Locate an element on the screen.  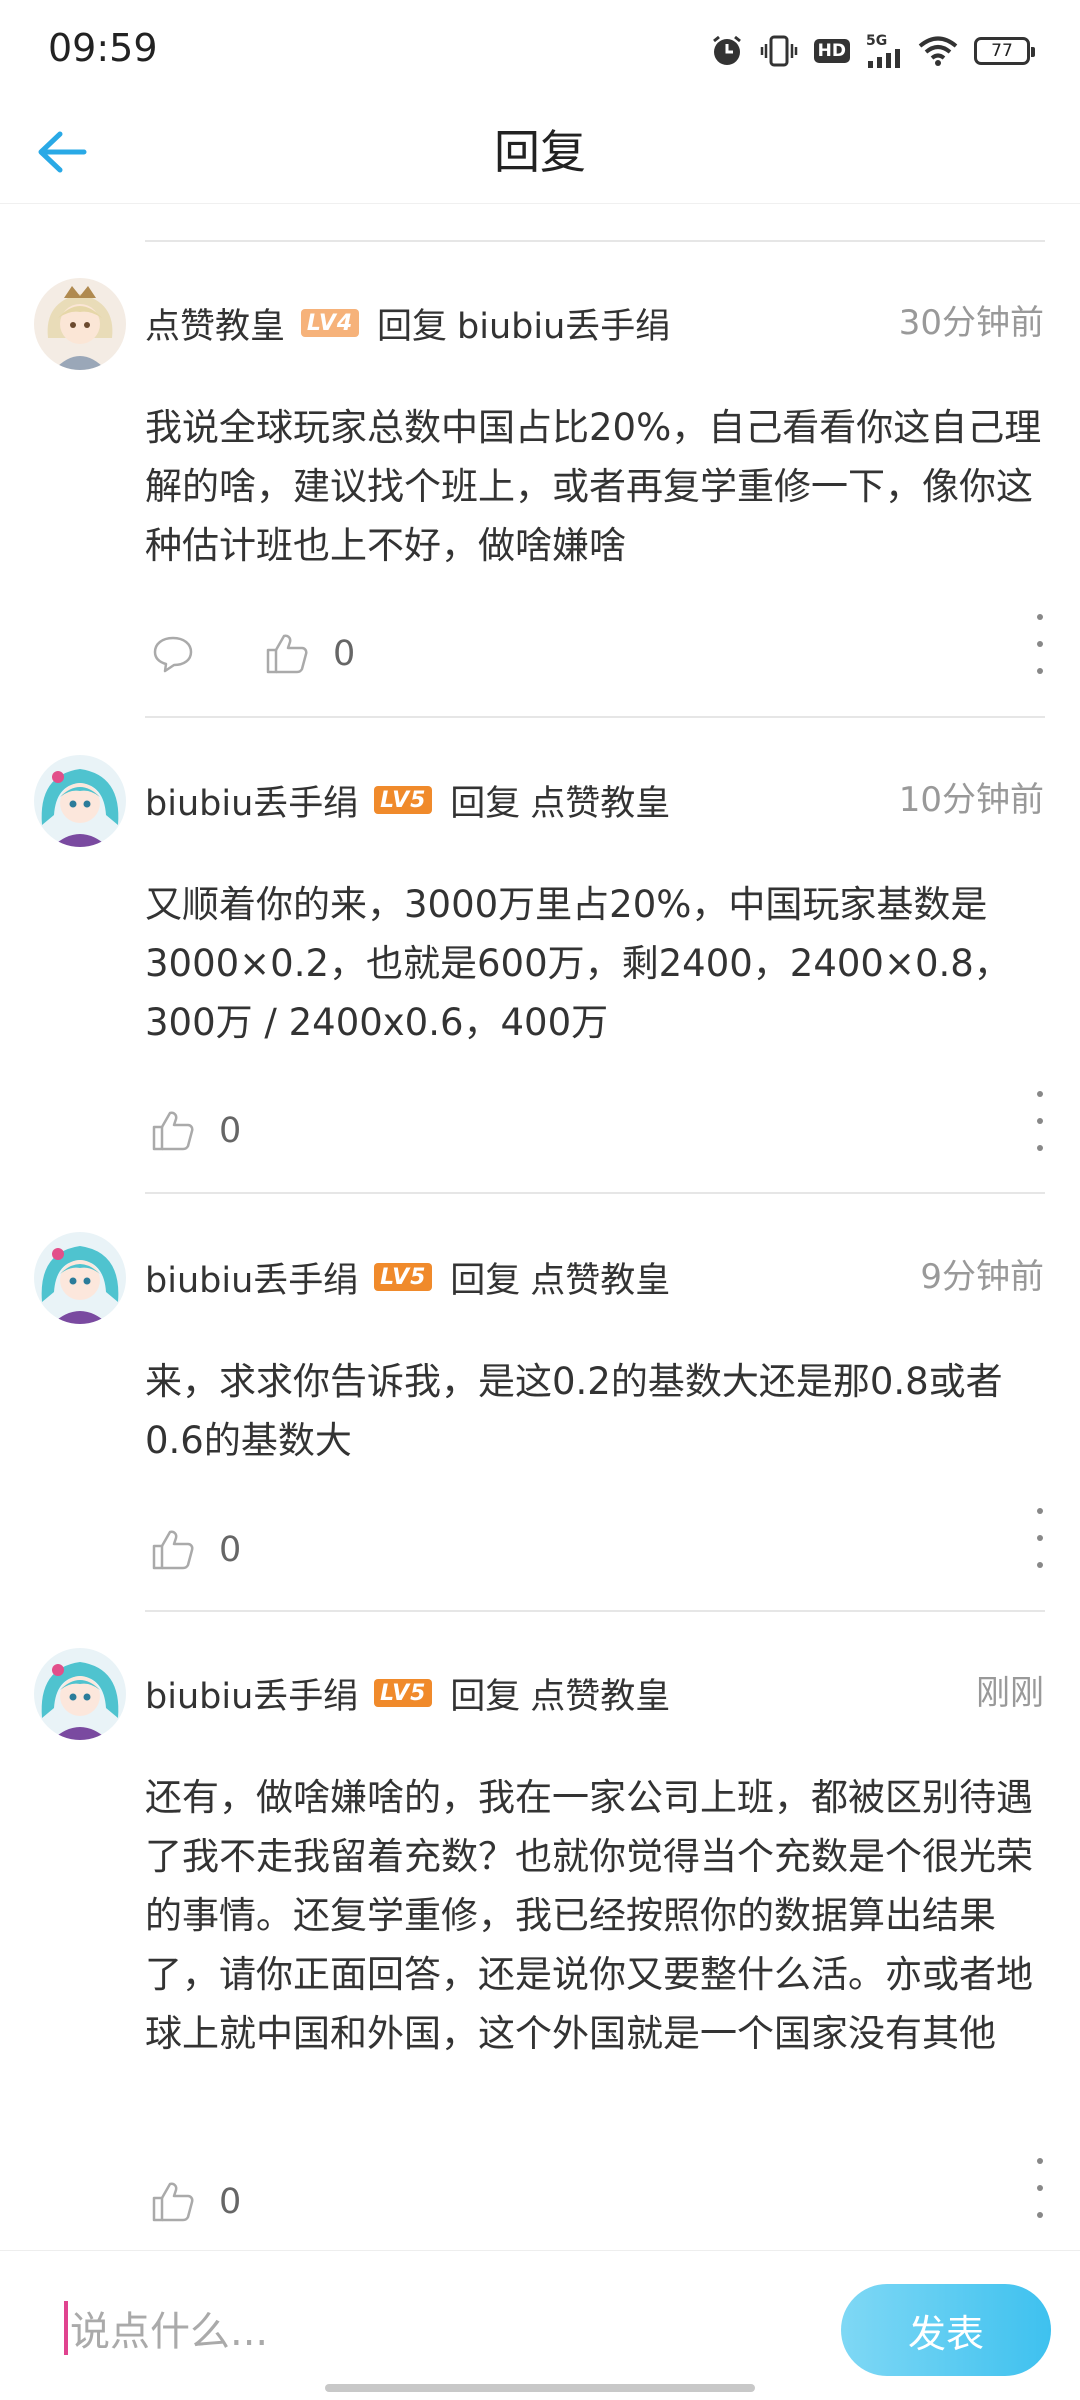
nav-bar: 回复 is located at coordinates (540, 152).